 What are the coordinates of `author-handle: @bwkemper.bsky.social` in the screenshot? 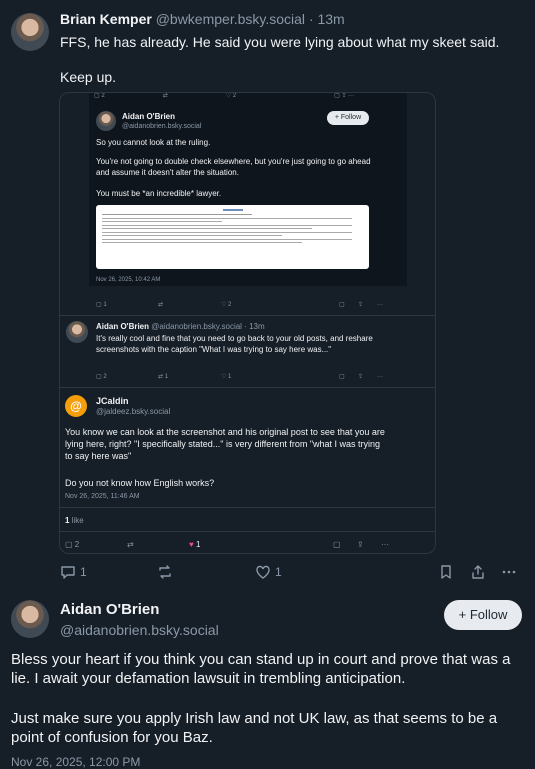 It's located at (230, 19).